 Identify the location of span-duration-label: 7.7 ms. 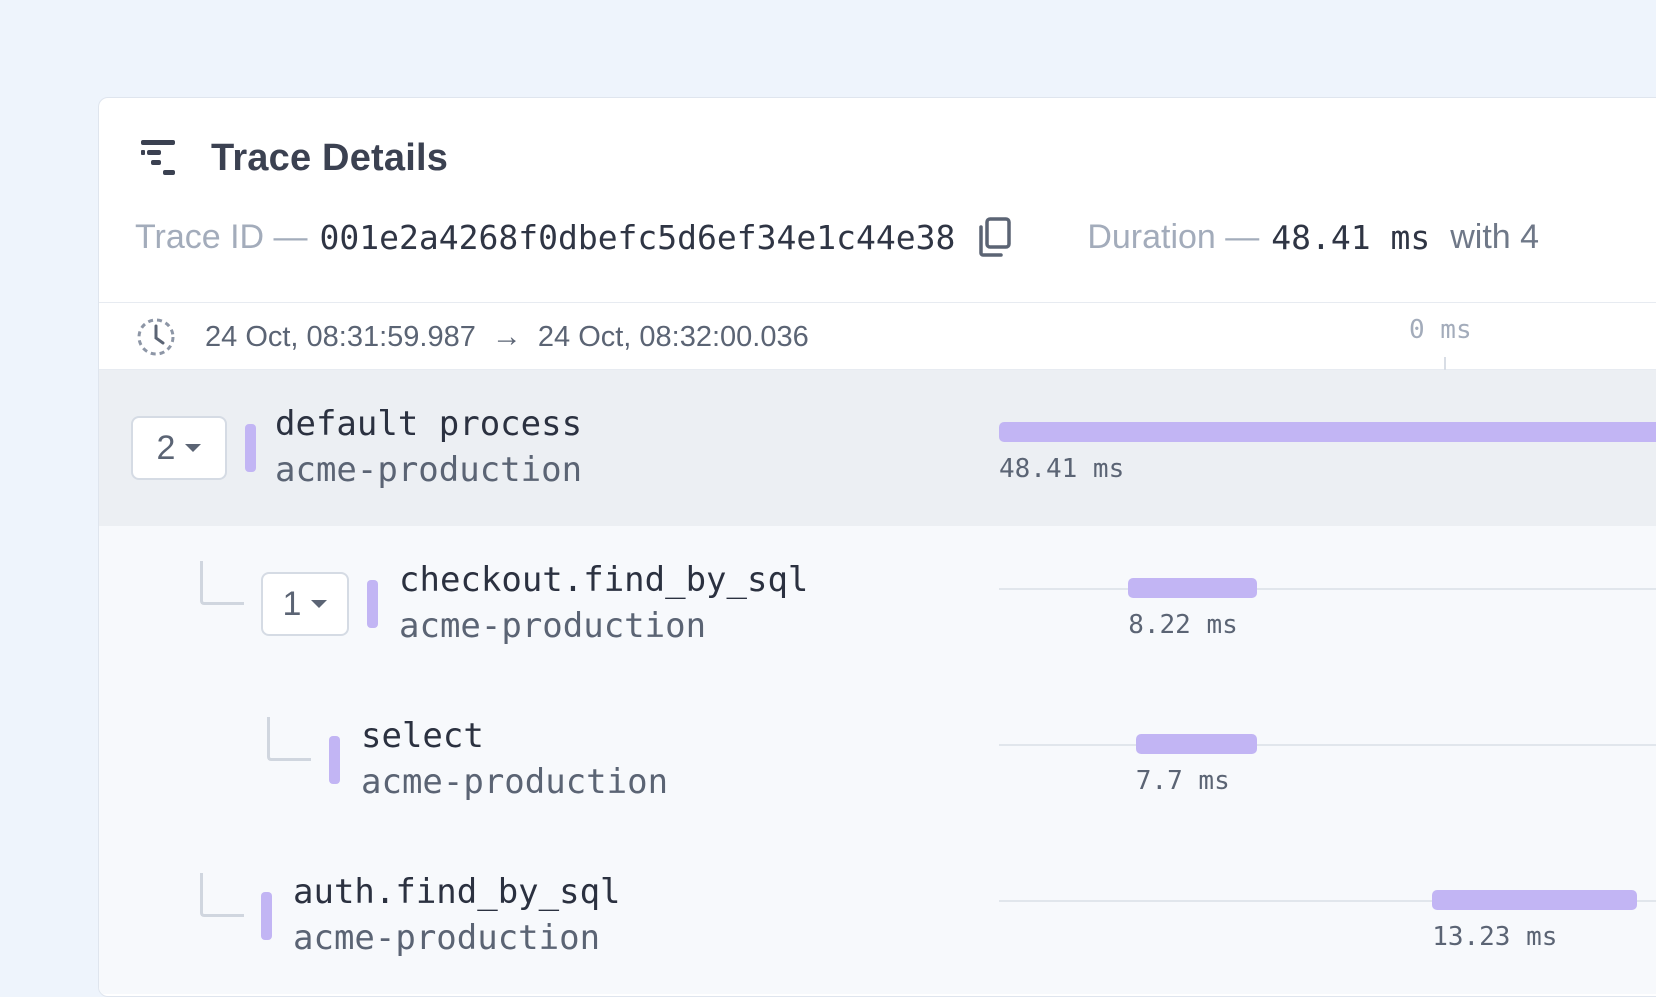
(1182, 781).